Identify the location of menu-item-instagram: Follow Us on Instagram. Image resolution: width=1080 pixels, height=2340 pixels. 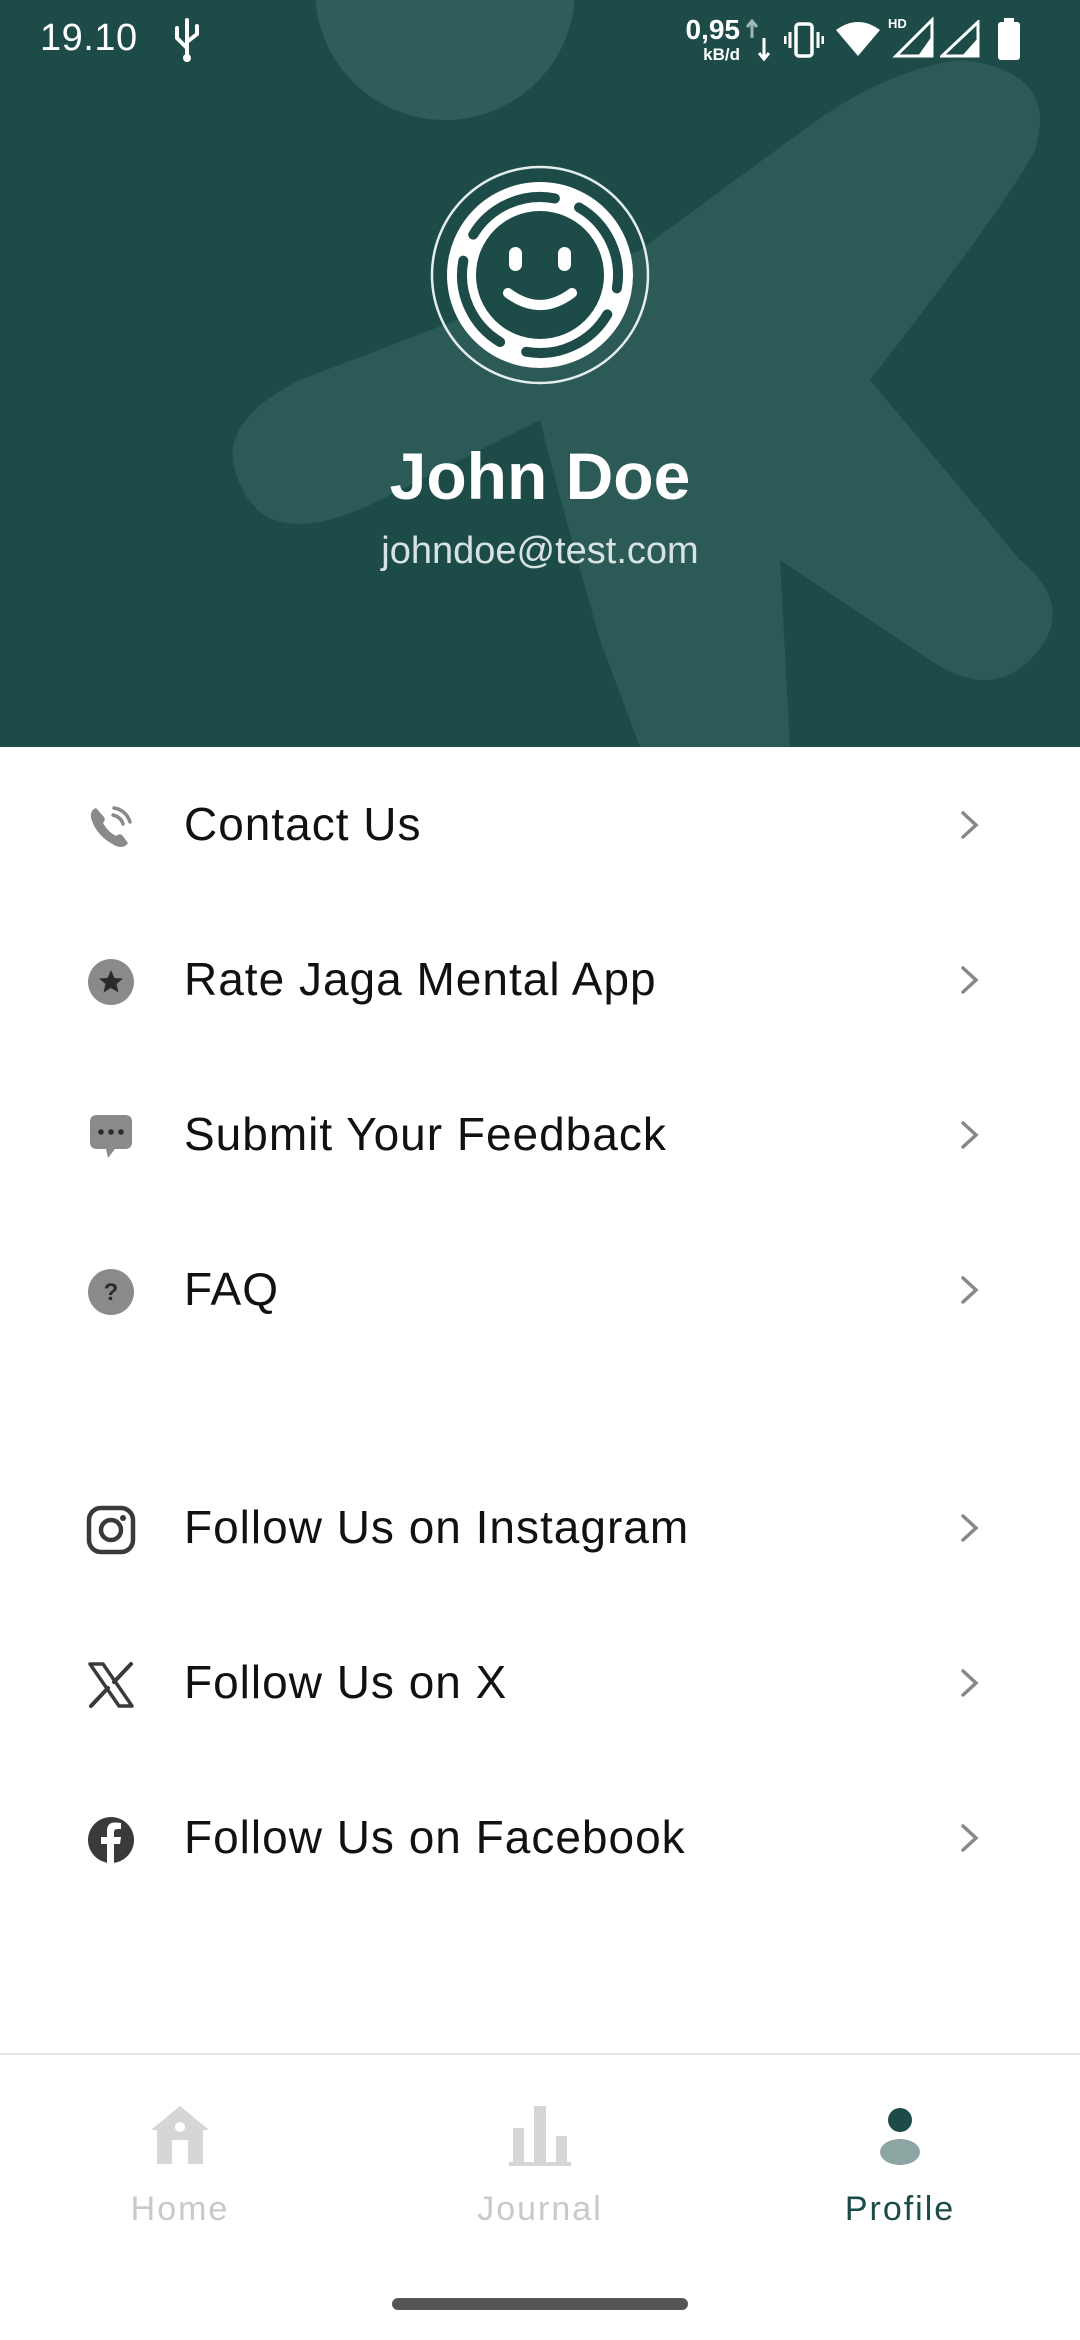
(540, 1527).